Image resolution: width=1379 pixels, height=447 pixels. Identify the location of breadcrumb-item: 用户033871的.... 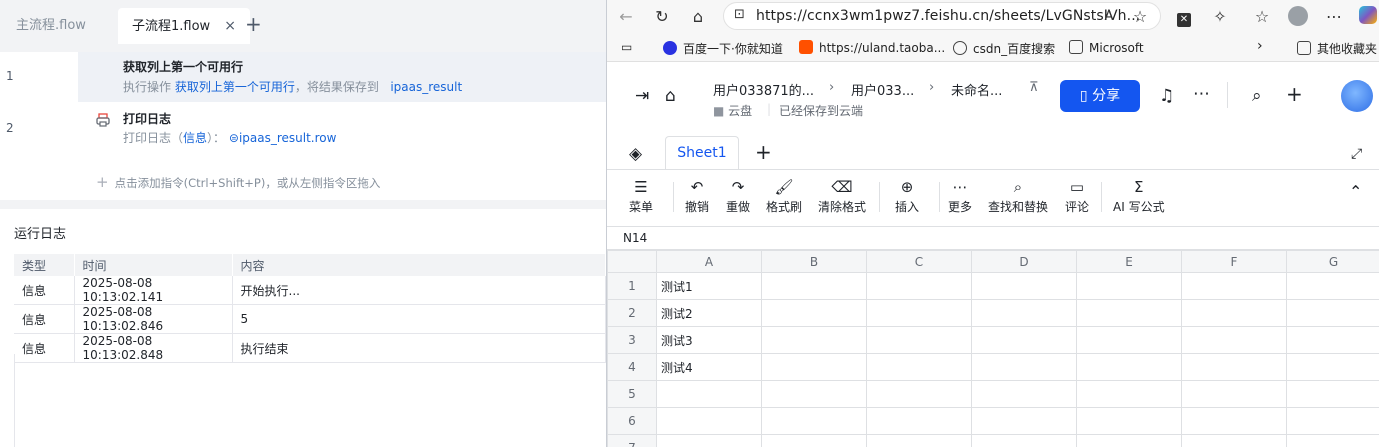
(763, 89).